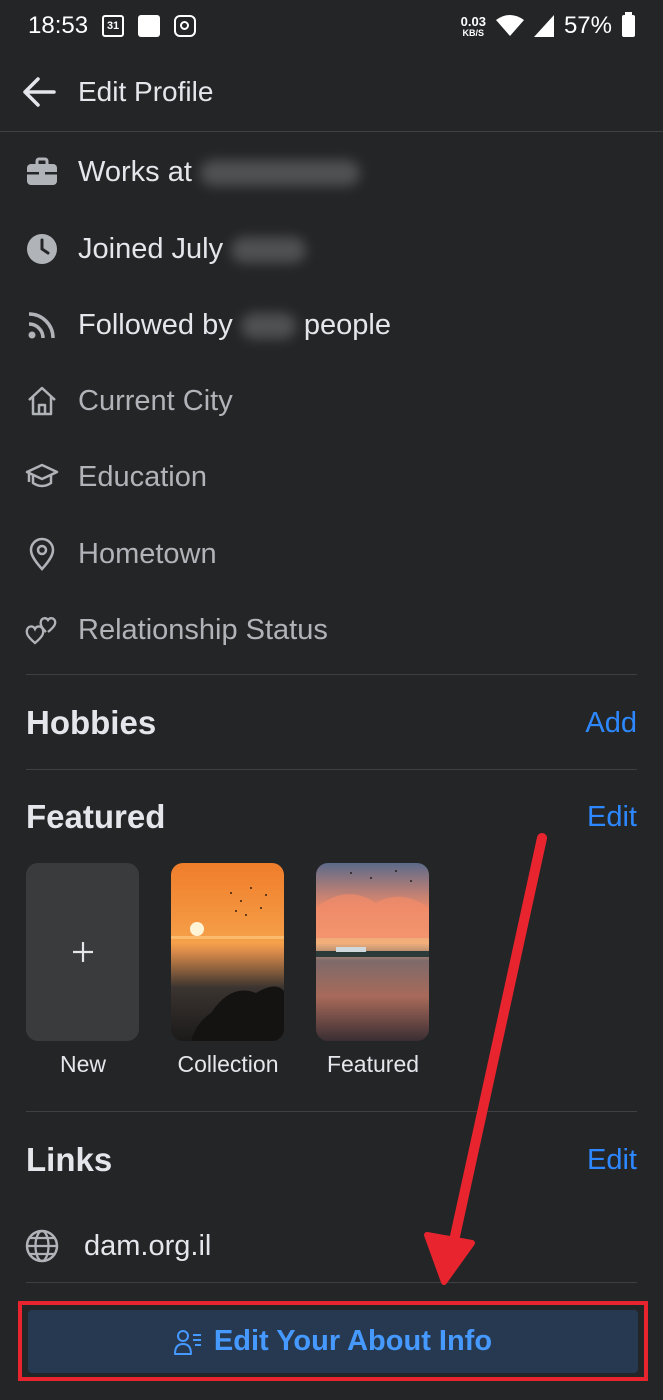  Describe the element at coordinates (151, 248) in the screenshot. I see `detail-label-joined: Joined July` at that location.